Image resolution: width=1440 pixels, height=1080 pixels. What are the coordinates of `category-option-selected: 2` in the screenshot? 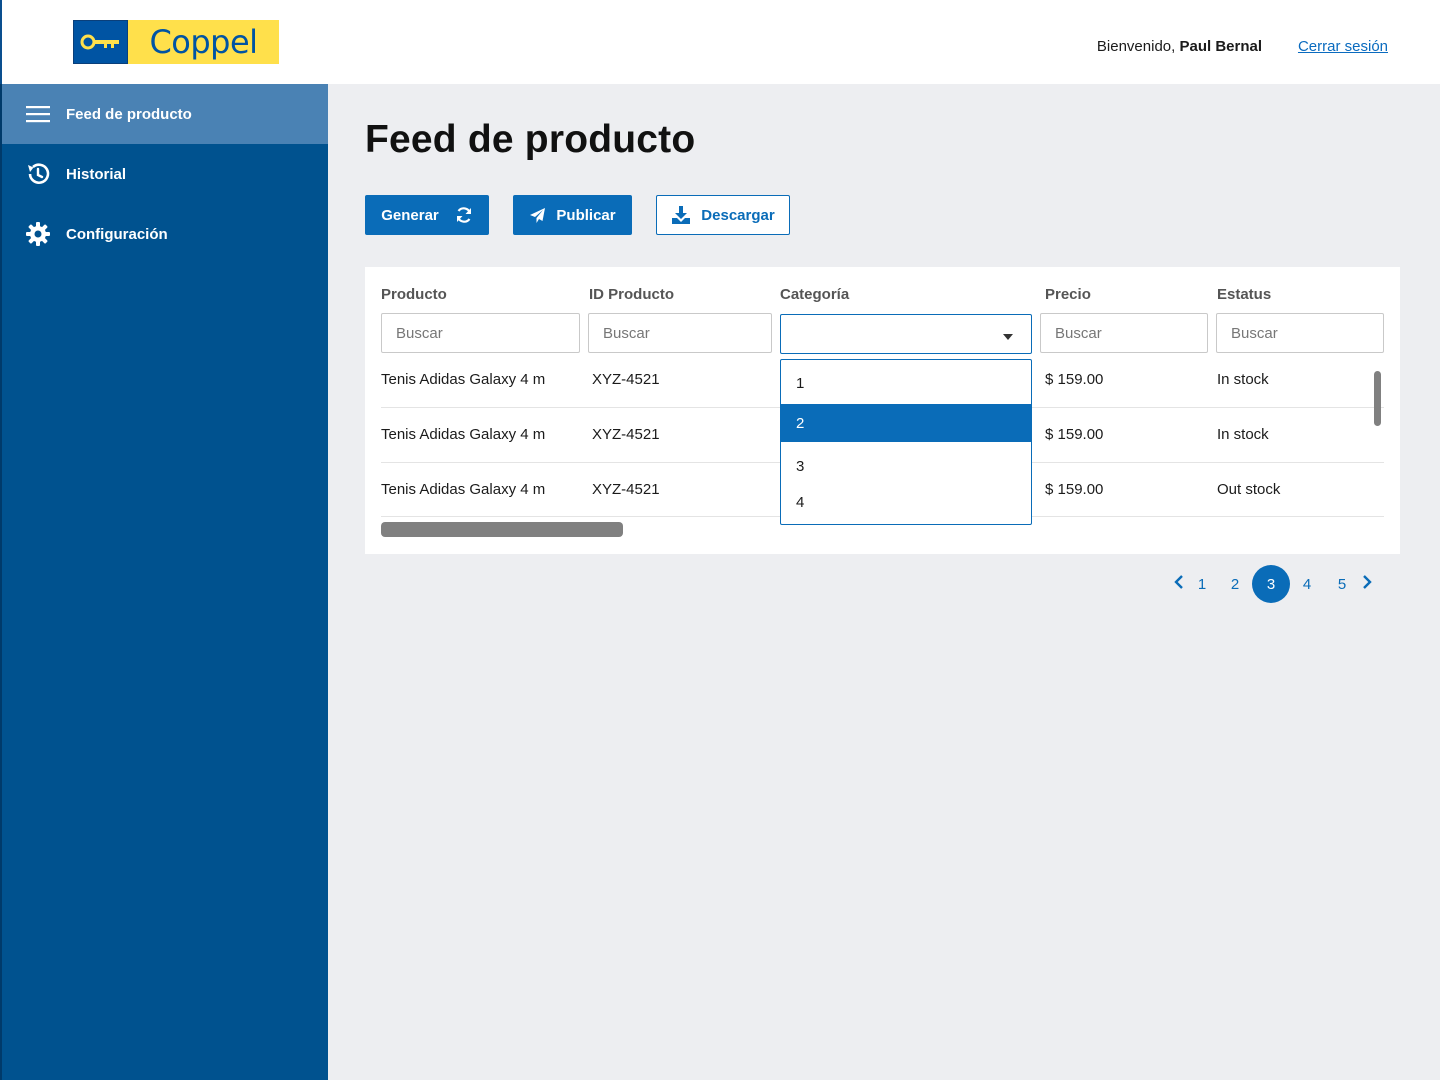 It's located at (906, 423).